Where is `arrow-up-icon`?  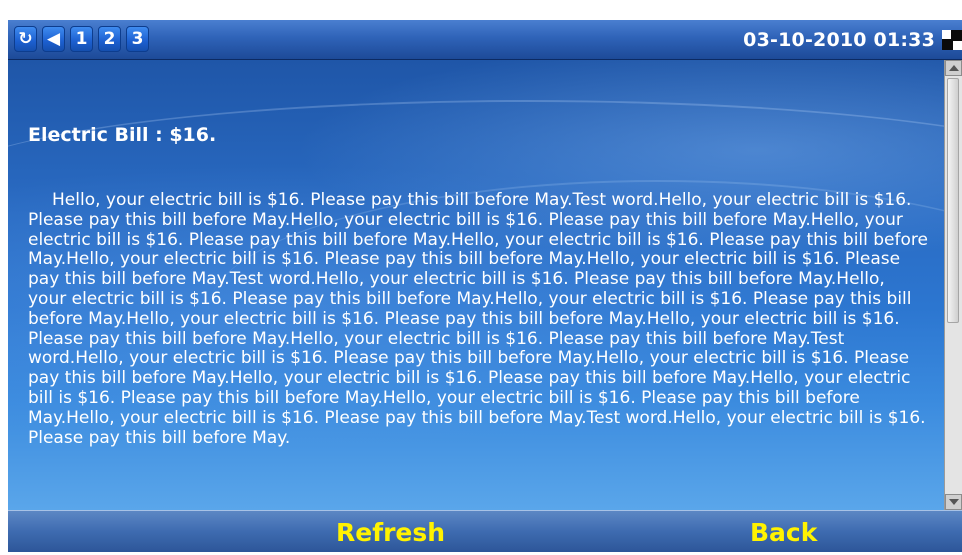
arrow-up-icon is located at coordinates (954, 68).